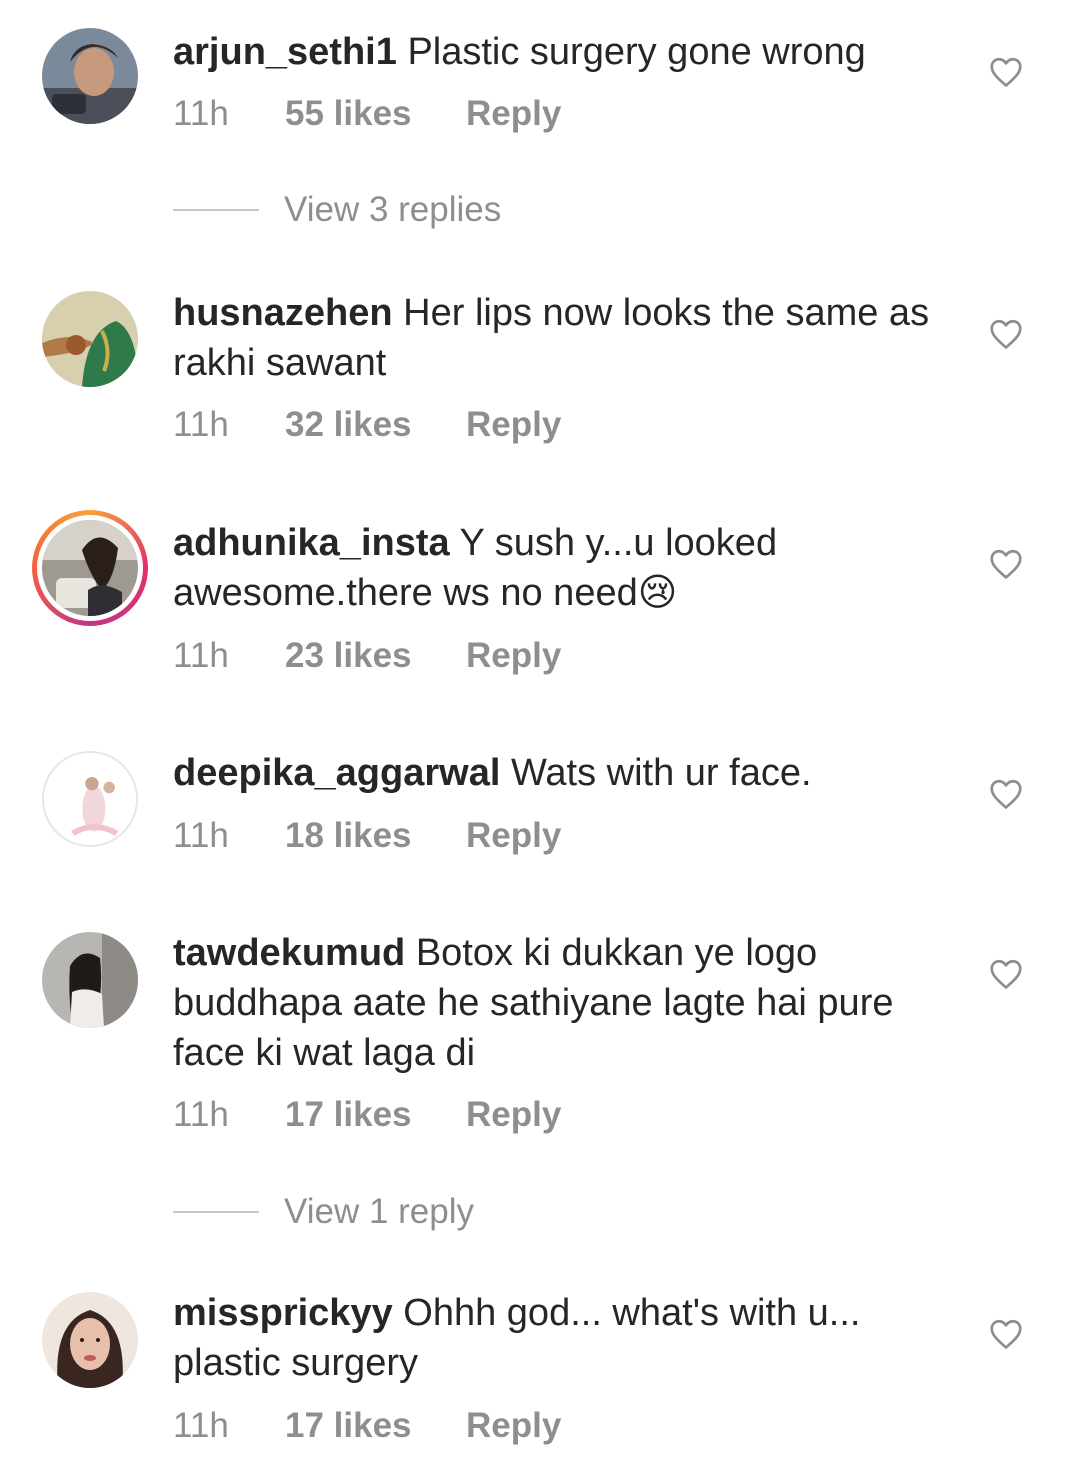  I want to click on avatar-story-ring, so click(90, 568).